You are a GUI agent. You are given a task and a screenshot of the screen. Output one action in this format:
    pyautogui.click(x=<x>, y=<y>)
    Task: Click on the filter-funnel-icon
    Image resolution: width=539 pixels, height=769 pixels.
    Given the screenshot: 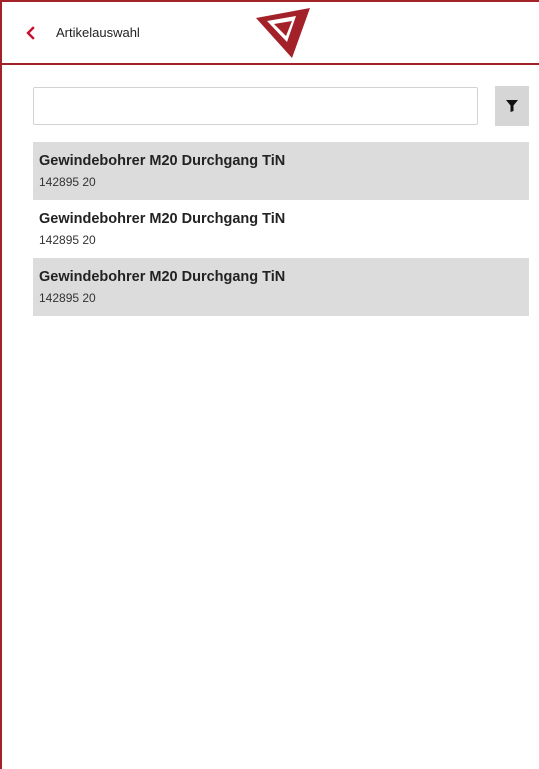 What is the action you would take?
    pyautogui.click(x=512, y=106)
    